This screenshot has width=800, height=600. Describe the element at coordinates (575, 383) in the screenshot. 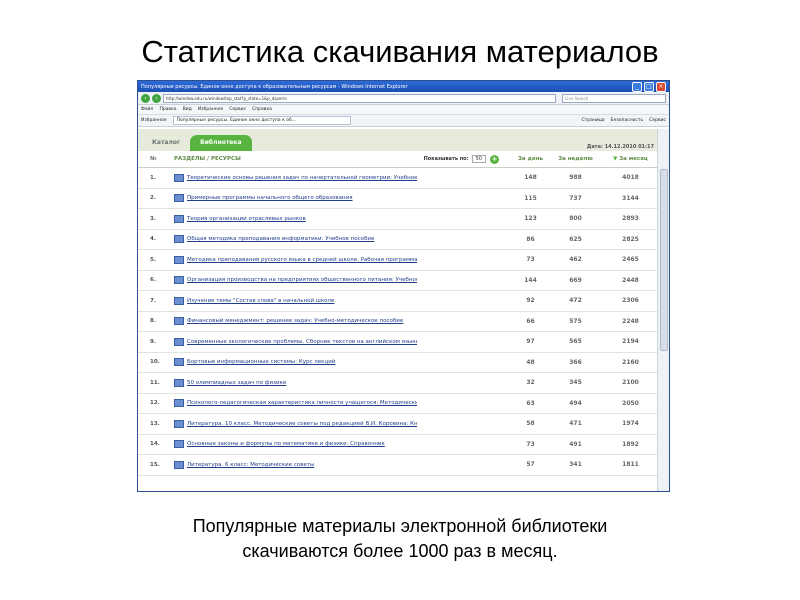

I see `row-week: 345` at that location.